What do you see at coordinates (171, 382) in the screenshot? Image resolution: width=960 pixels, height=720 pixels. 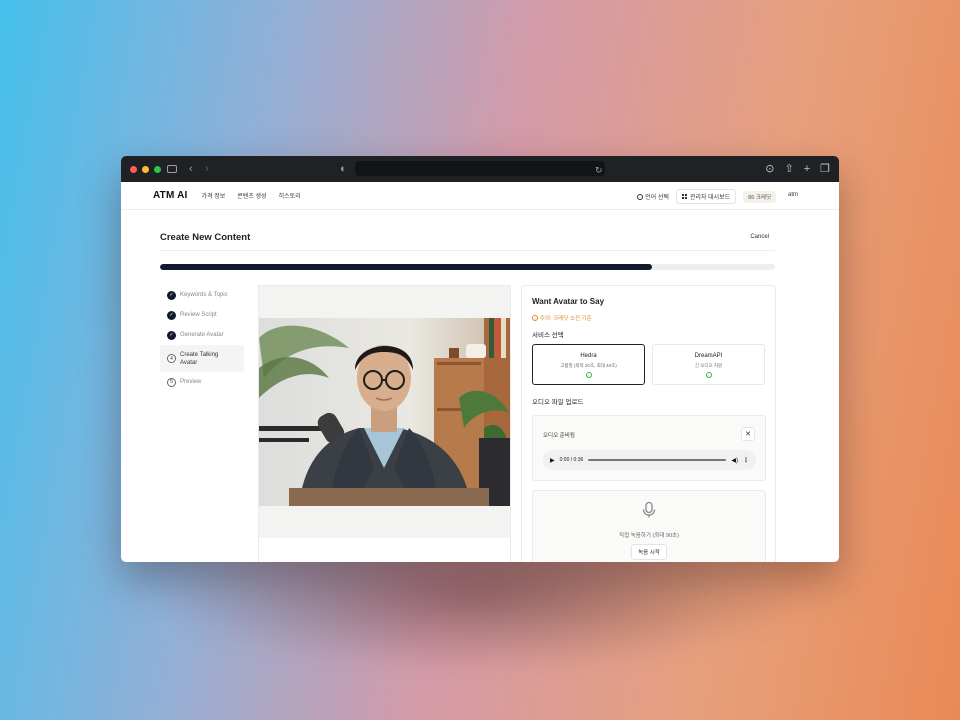 I see `step-number: 5` at bounding box center [171, 382].